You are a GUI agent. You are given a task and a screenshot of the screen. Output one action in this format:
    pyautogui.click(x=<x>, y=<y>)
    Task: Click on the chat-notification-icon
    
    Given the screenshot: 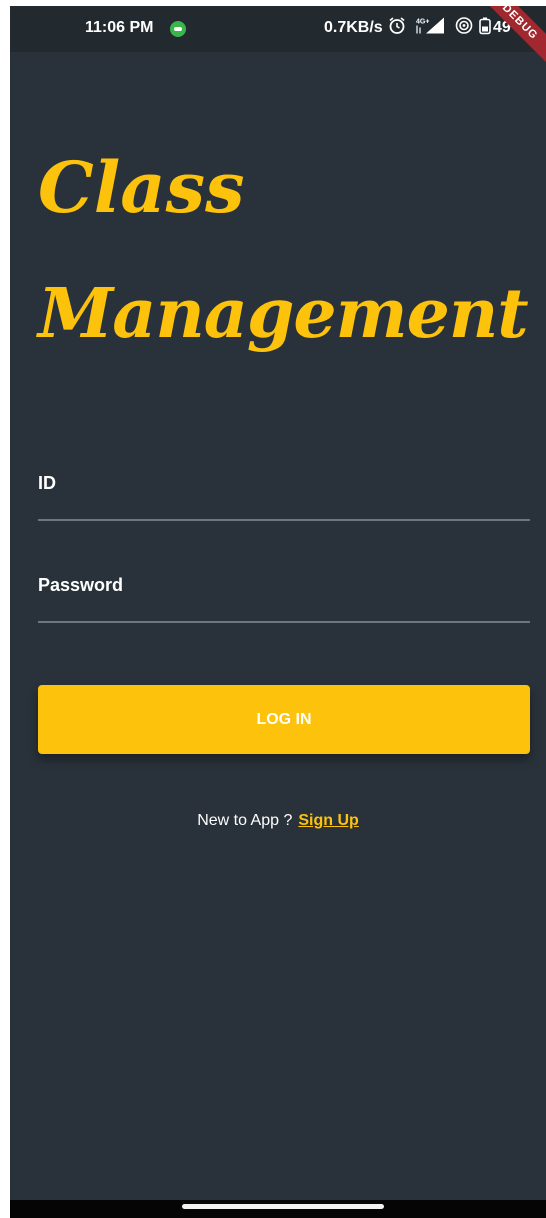 What is the action you would take?
    pyautogui.click(x=178, y=29)
    